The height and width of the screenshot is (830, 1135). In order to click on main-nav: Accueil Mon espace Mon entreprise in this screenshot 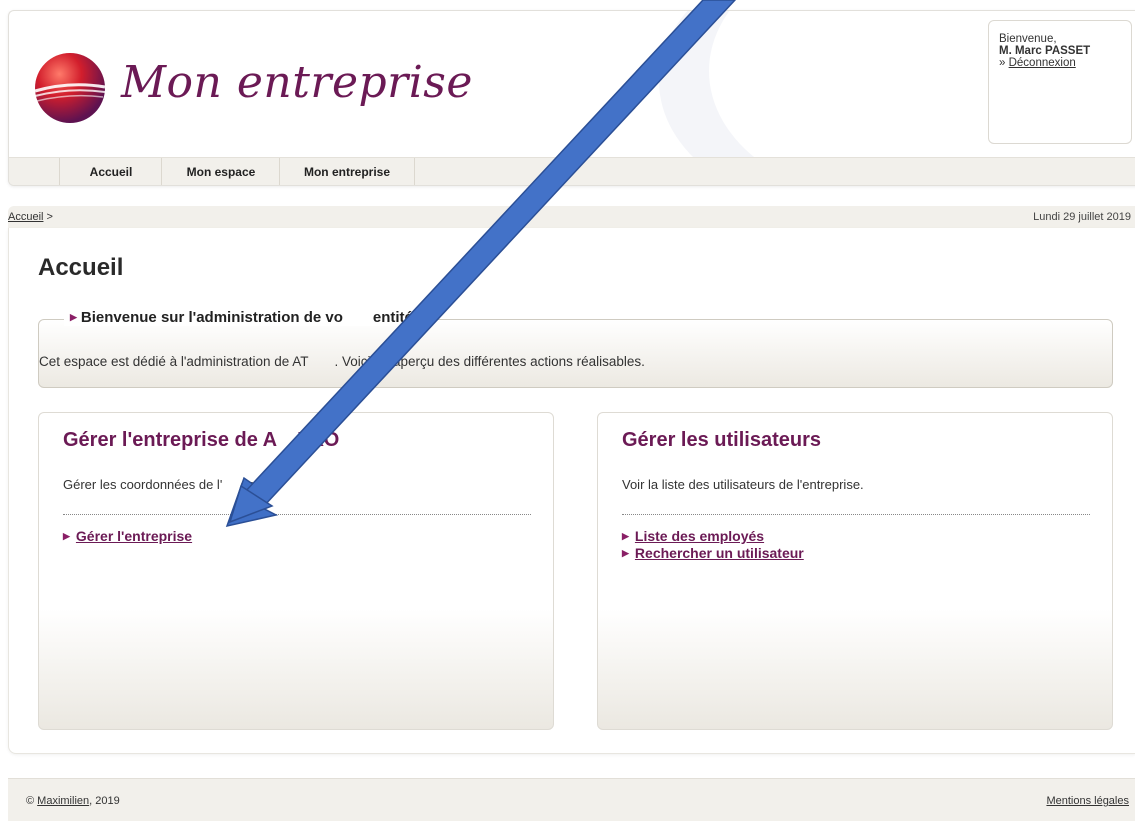, I will do `click(572, 171)`.